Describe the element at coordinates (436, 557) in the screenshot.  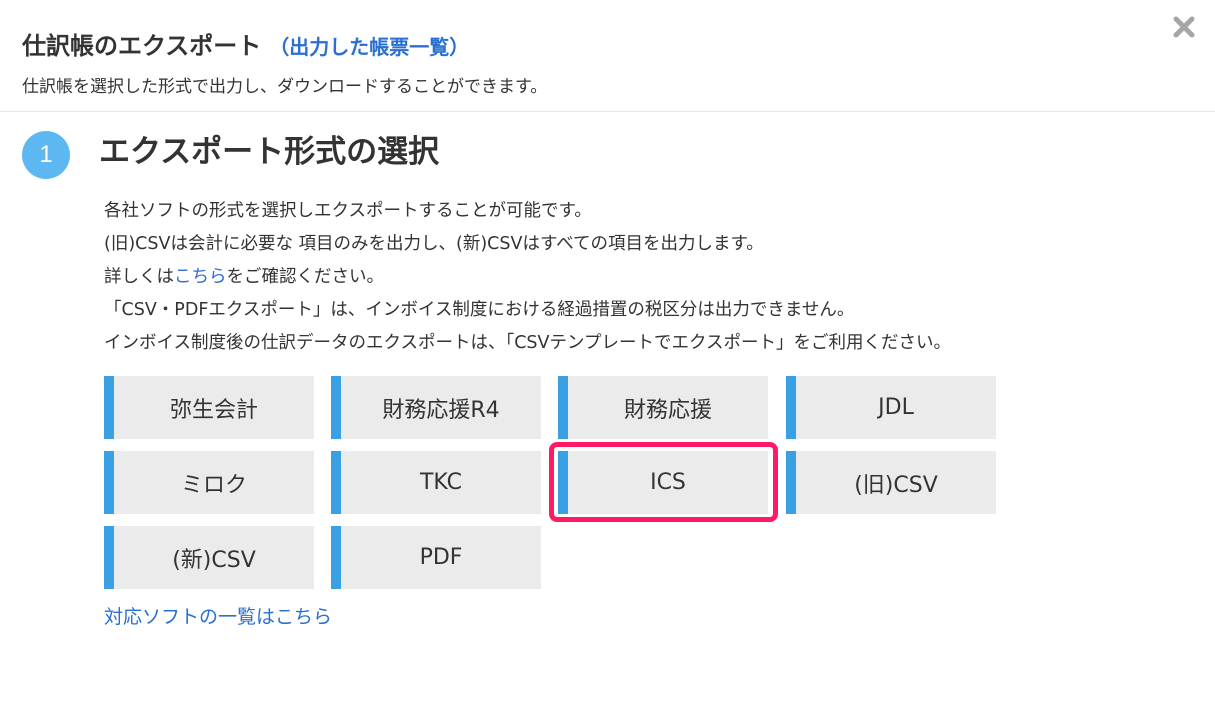
I see `format-button-pdf: PDF` at that location.